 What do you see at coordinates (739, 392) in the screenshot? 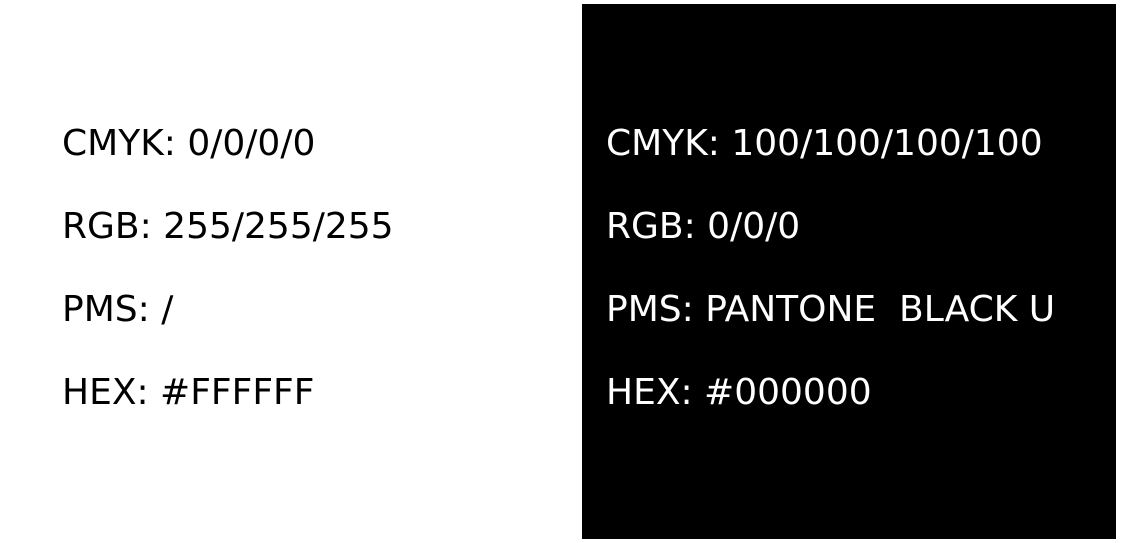
I see `black-hex-value: HEX: #000000` at bounding box center [739, 392].